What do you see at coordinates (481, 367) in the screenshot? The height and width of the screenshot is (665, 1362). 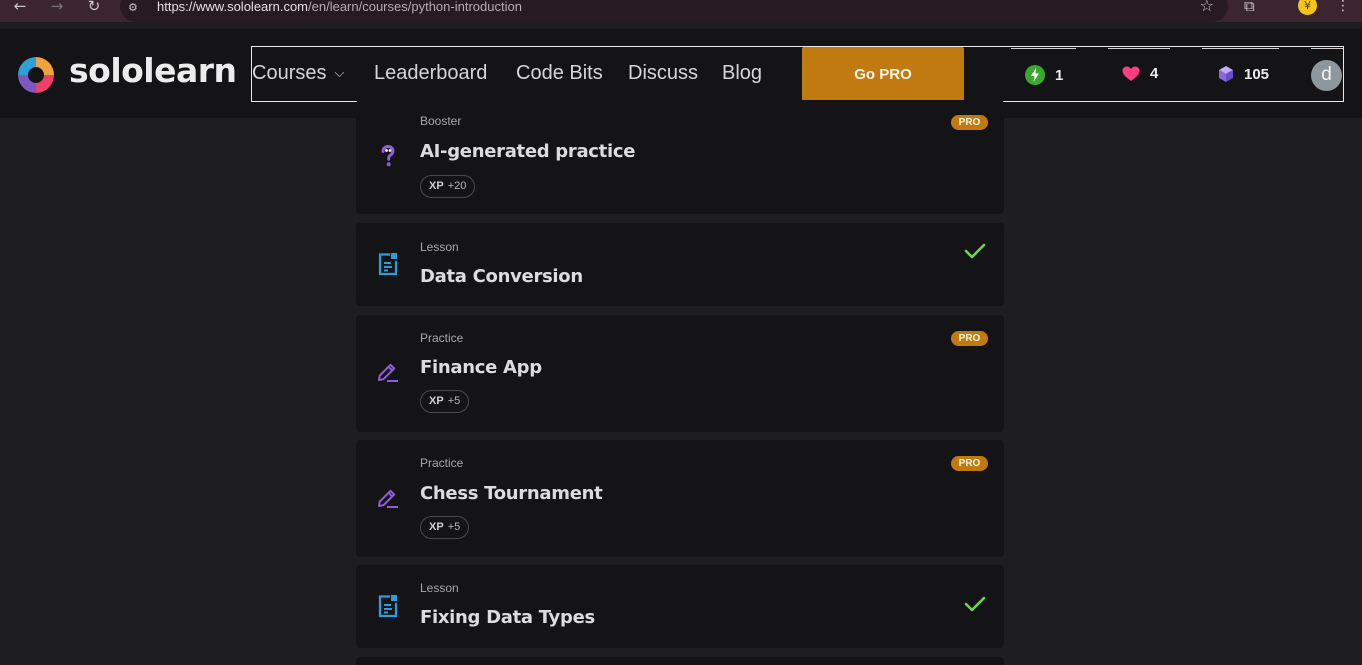 I see `lesson-title: Finance App` at bounding box center [481, 367].